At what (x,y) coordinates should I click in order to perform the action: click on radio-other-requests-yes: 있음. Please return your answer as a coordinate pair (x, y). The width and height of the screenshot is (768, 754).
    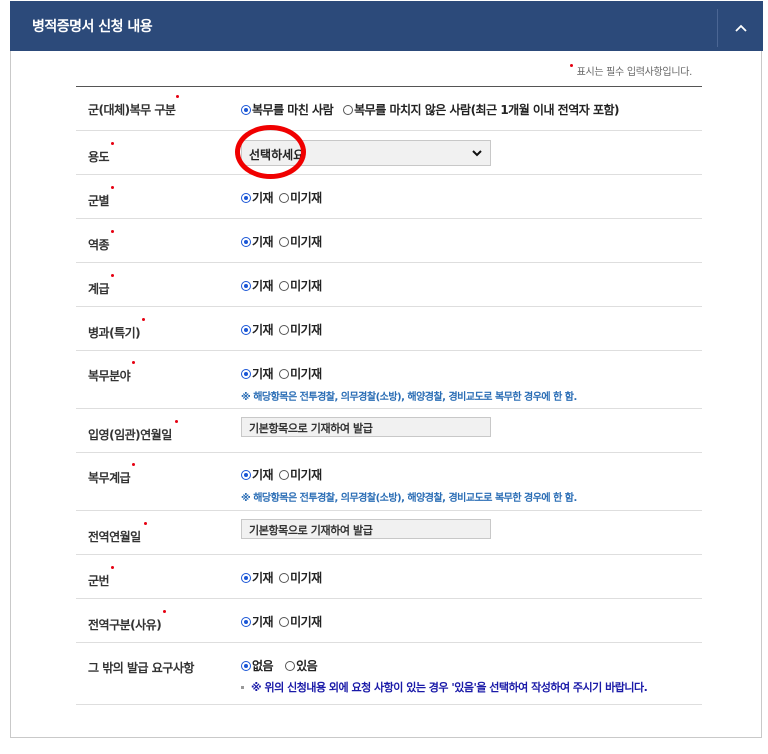
    Looking at the image, I should click on (301, 665).